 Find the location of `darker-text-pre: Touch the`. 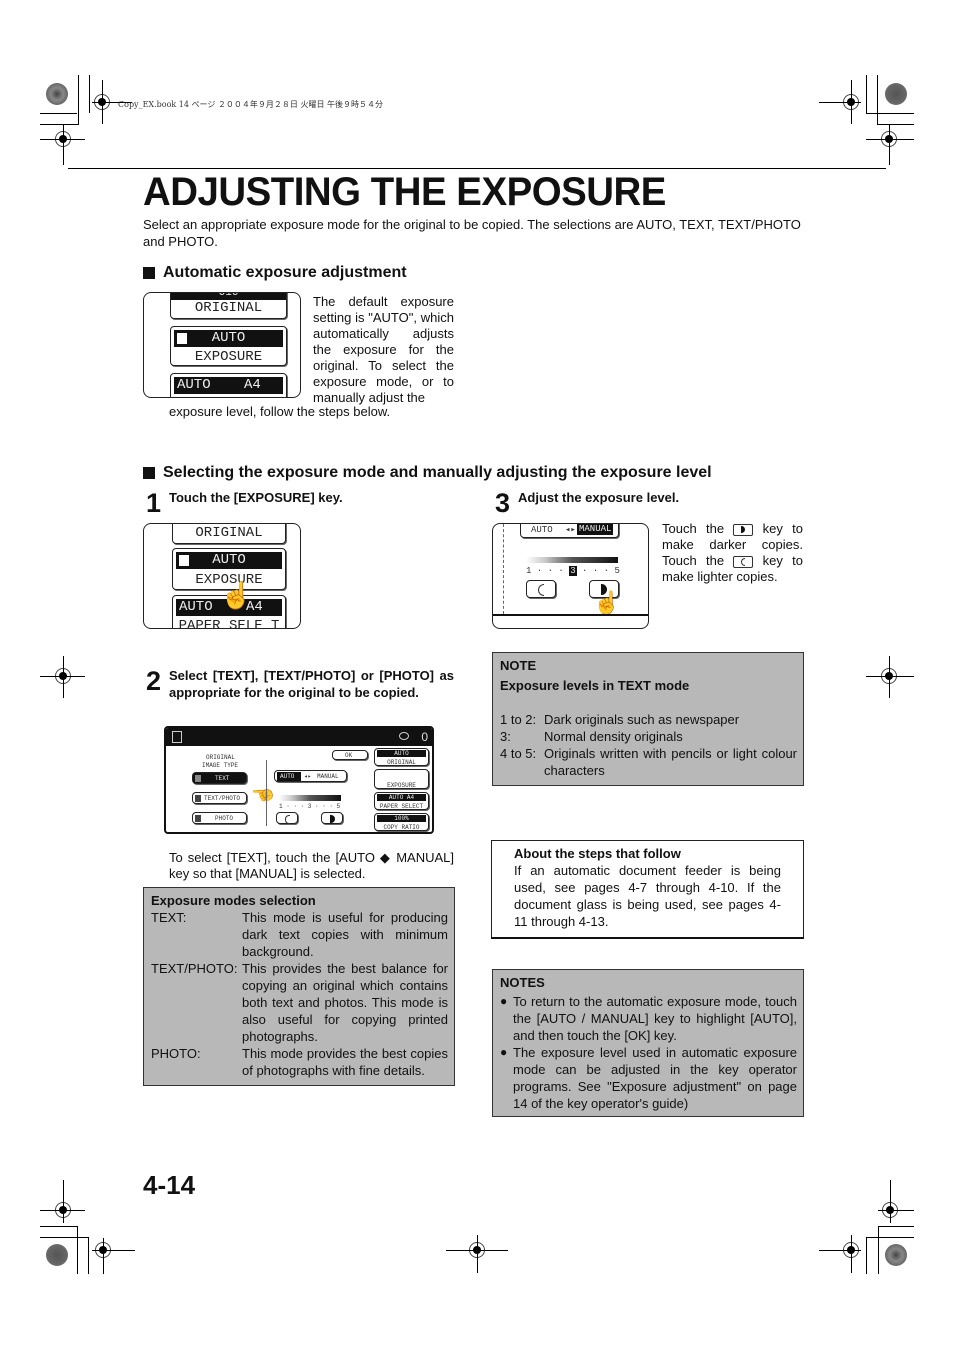

darker-text-pre: Touch the is located at coordinates (693, 528).